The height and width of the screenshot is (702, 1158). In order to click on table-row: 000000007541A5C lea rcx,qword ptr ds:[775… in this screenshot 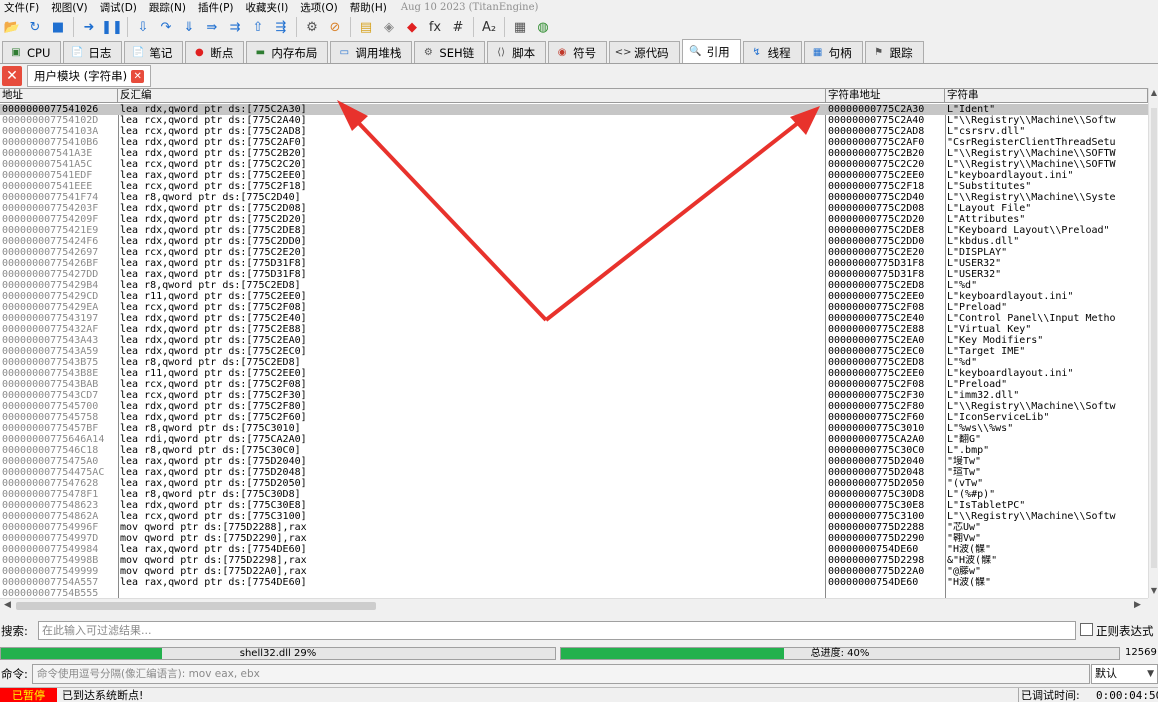, I will do `click(574, 164)`.